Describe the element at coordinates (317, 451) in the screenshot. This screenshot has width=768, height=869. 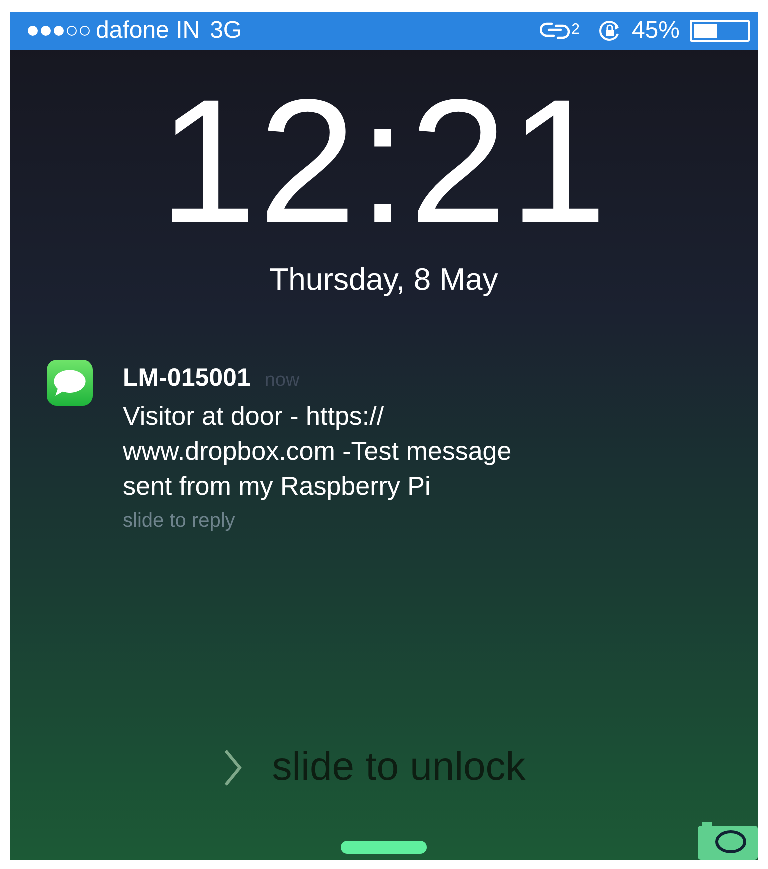
I see `notification-message: Visitor at door - https:// www.dropbox.com -Test message sent from my Raspberry Pi` at that location.